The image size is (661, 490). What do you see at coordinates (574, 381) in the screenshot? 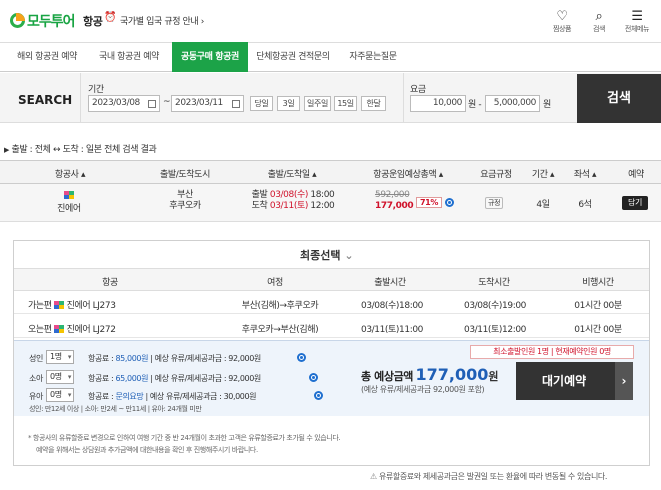
I see `waitlist-reserve-button: 대기예약 ›` at bounding box center [574, 381].